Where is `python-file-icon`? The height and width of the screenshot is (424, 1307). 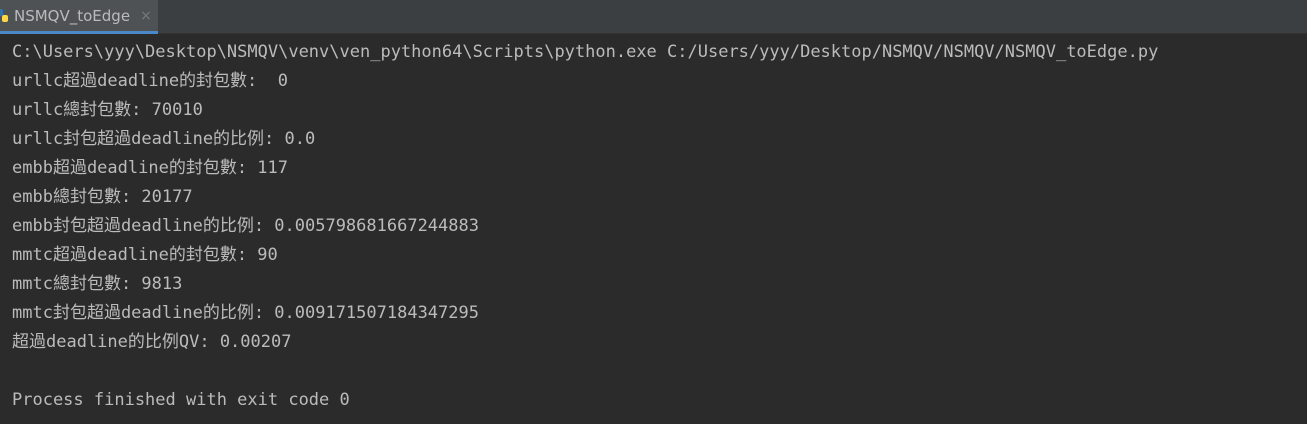 python-file-icon is located at coordinates (5, 16).